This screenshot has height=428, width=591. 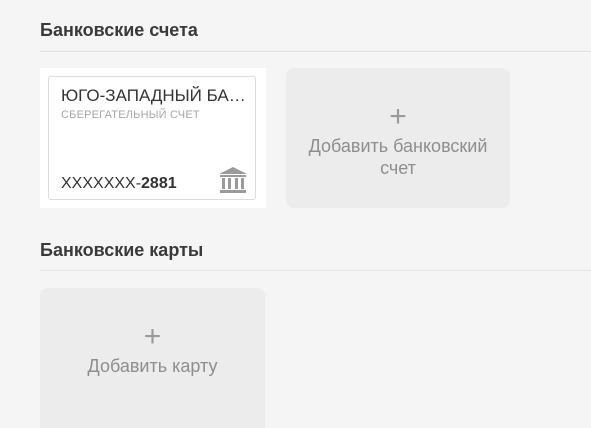 I want to click on account-number: XXXXXXX-2881, so click(x=119, y=184).